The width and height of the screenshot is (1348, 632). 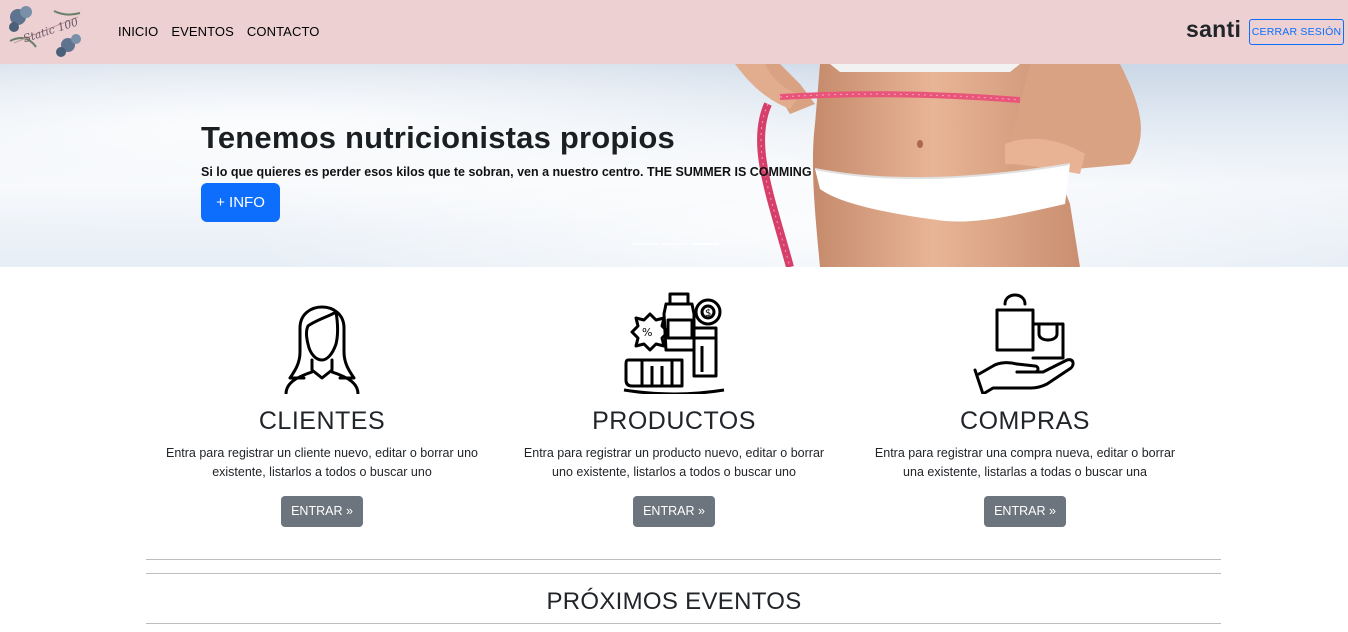 I want to click on events-section-title: PRÓXIMOS EVENTOS, so click(x=674, y=601).